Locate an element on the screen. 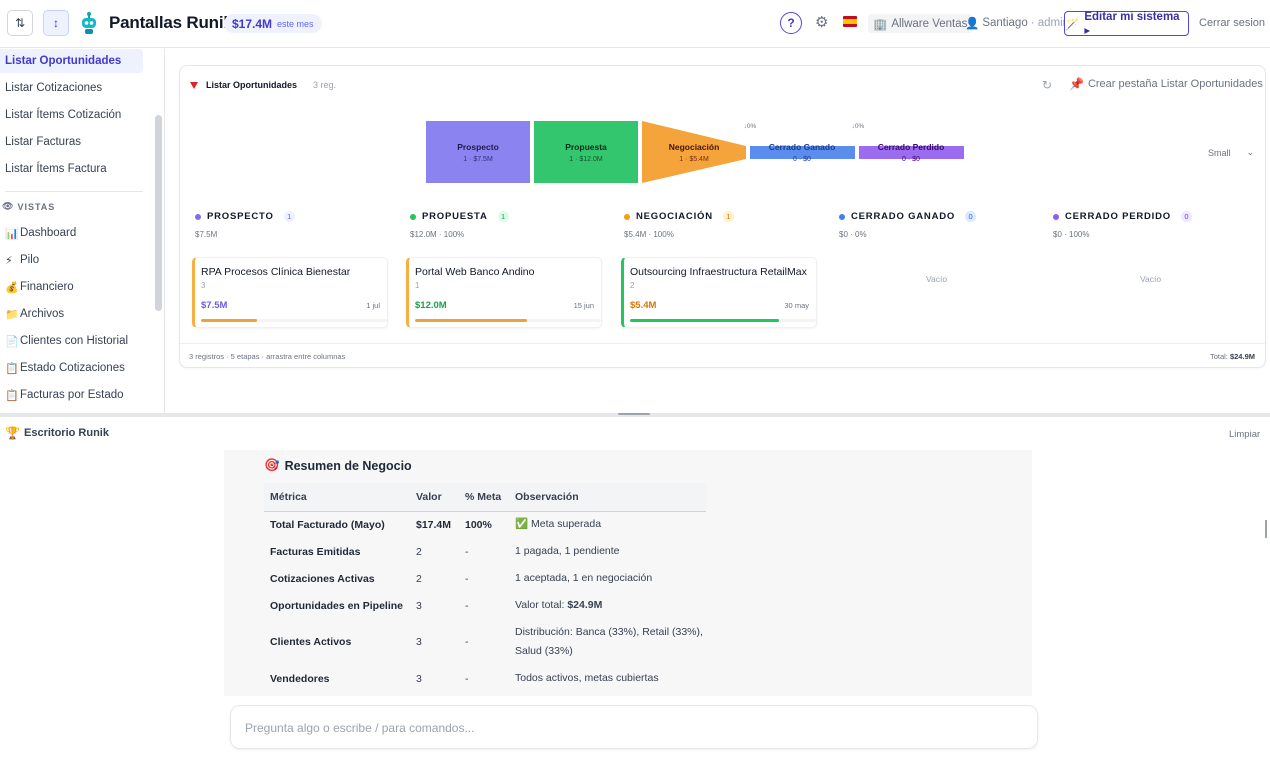 The image size is (1270, 760). app-title: Pantallas Runik is located at coordinates (171, 22).